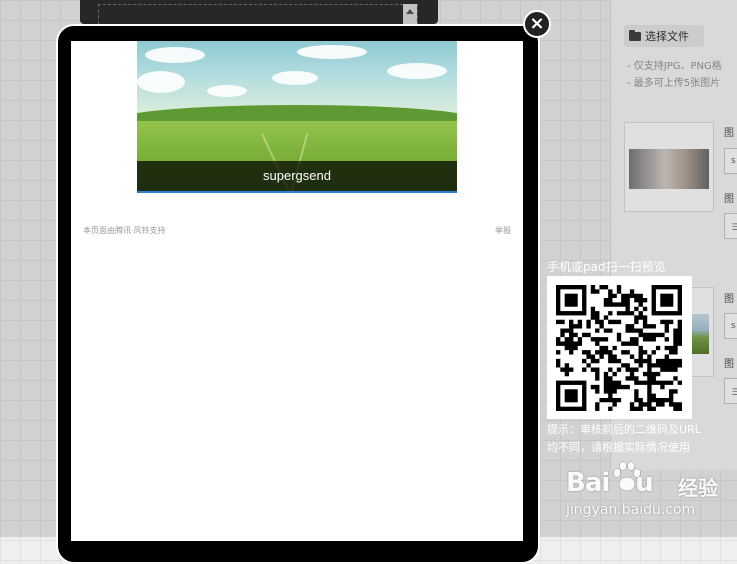  I want to click on watermark-url: jingyan.baidu.com, so click(631, 510).